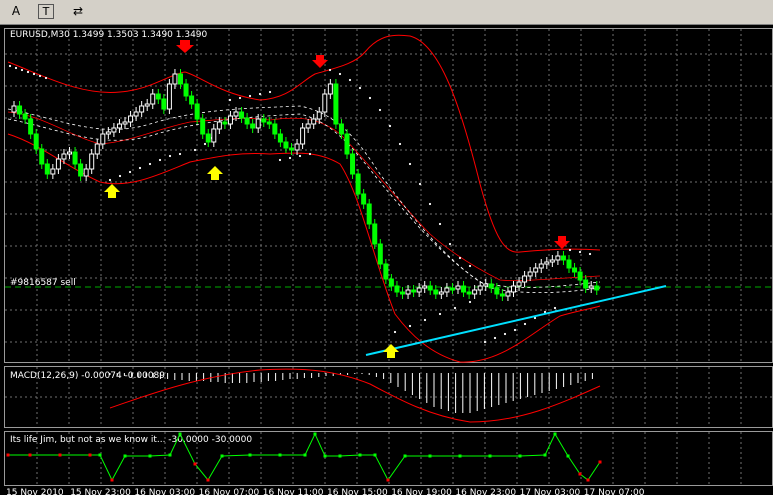 Image resolution: width=773 pixels, height=495 pixels. I want to click on label-tool-icon: T, so click(46, 11).